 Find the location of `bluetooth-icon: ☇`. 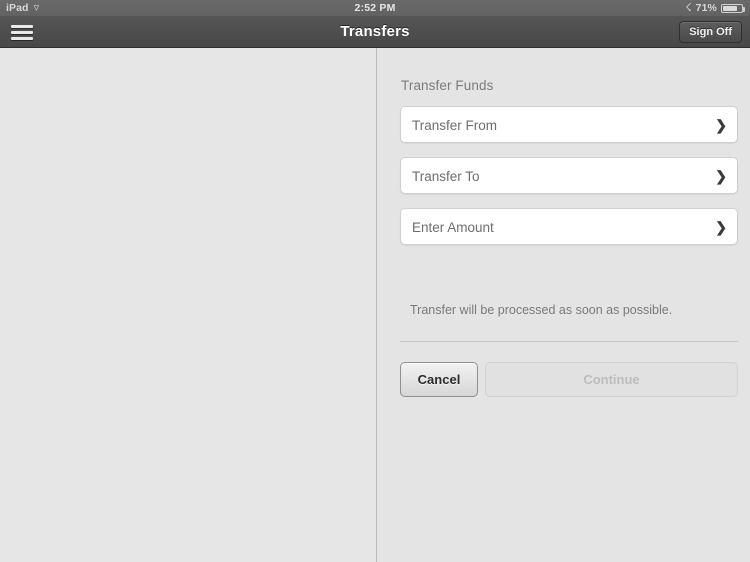

bluetooth-icon: ☇ is located at coordinates (688, 8).